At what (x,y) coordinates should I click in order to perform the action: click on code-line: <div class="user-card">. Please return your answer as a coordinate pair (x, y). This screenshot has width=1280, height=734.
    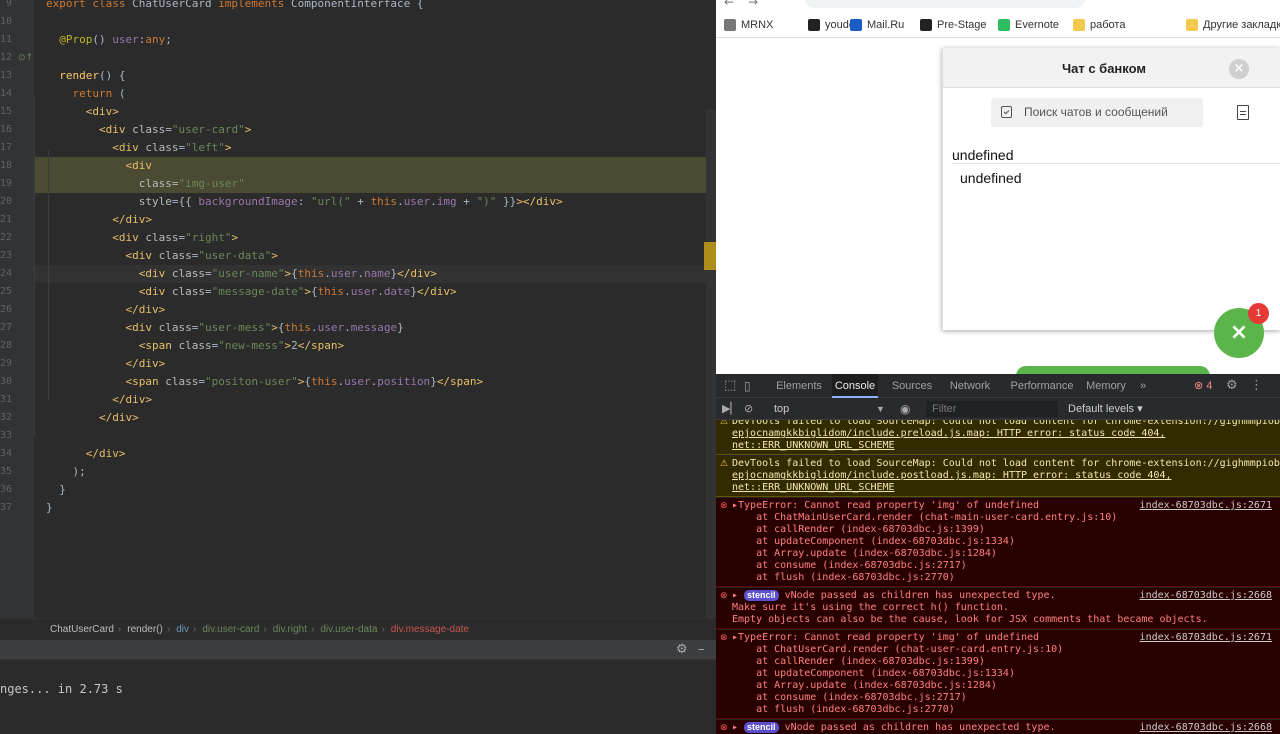
    Looking at the image, I should click on (370, 130).